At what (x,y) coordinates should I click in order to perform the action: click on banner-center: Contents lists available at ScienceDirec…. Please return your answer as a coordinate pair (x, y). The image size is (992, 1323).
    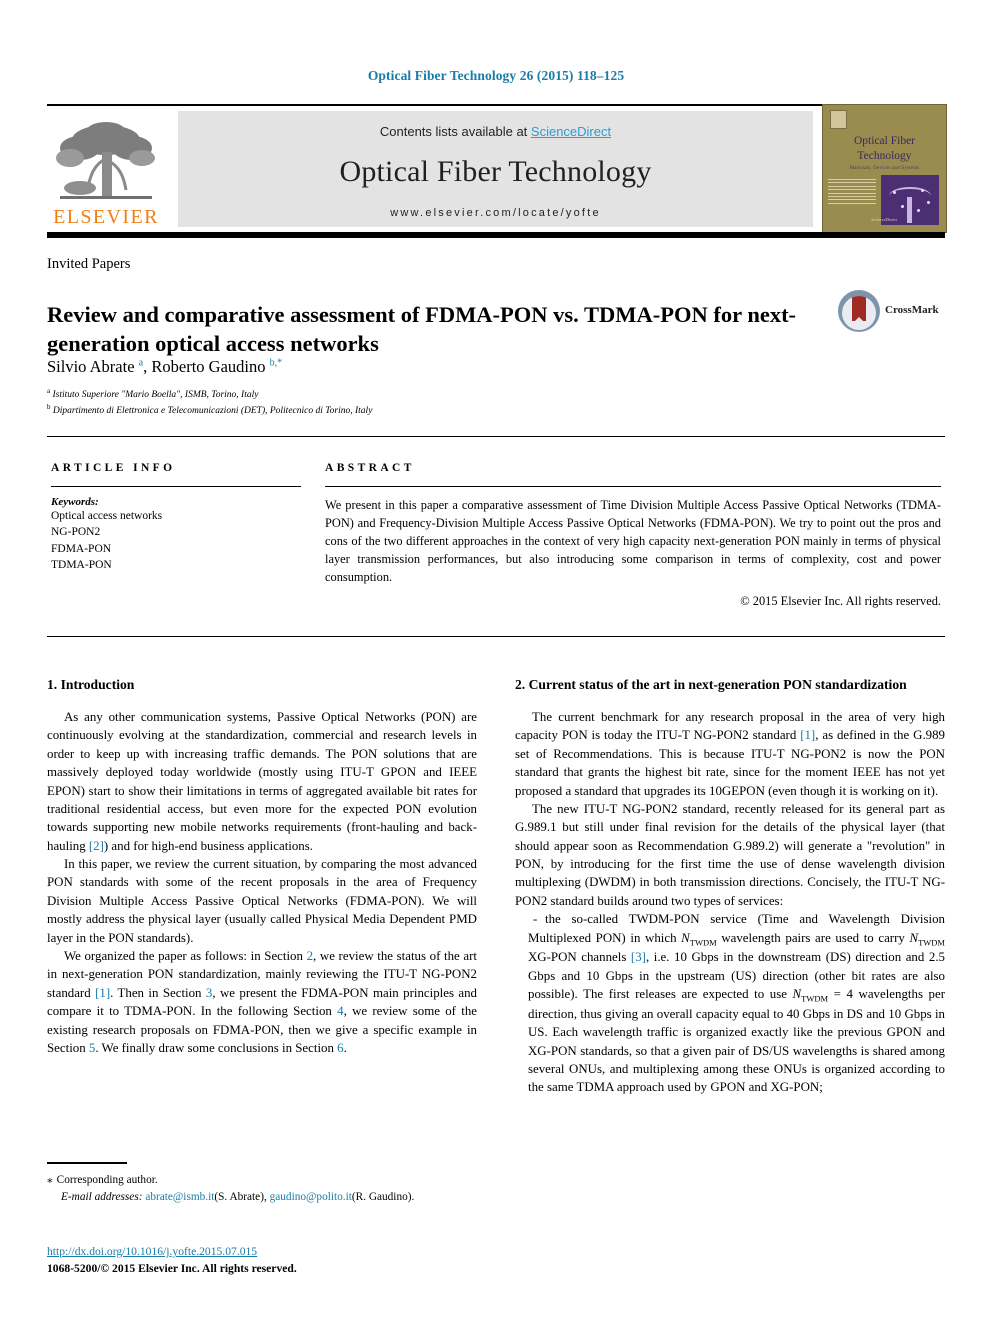
    Looking at the image, I should click on (495, 169).